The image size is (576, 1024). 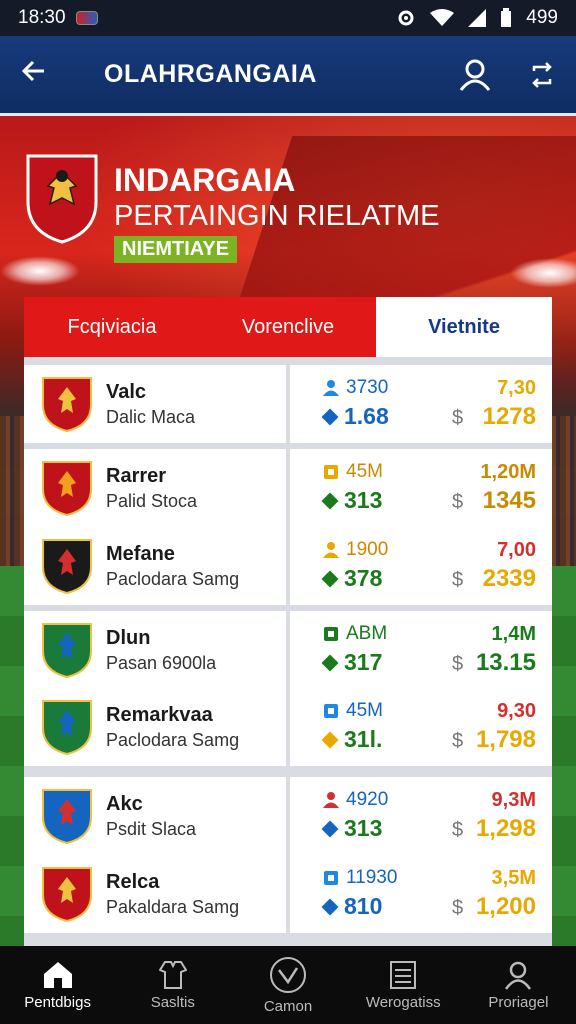 I want to click on status-bar: 18:30 499, so click(x=288, y=18).